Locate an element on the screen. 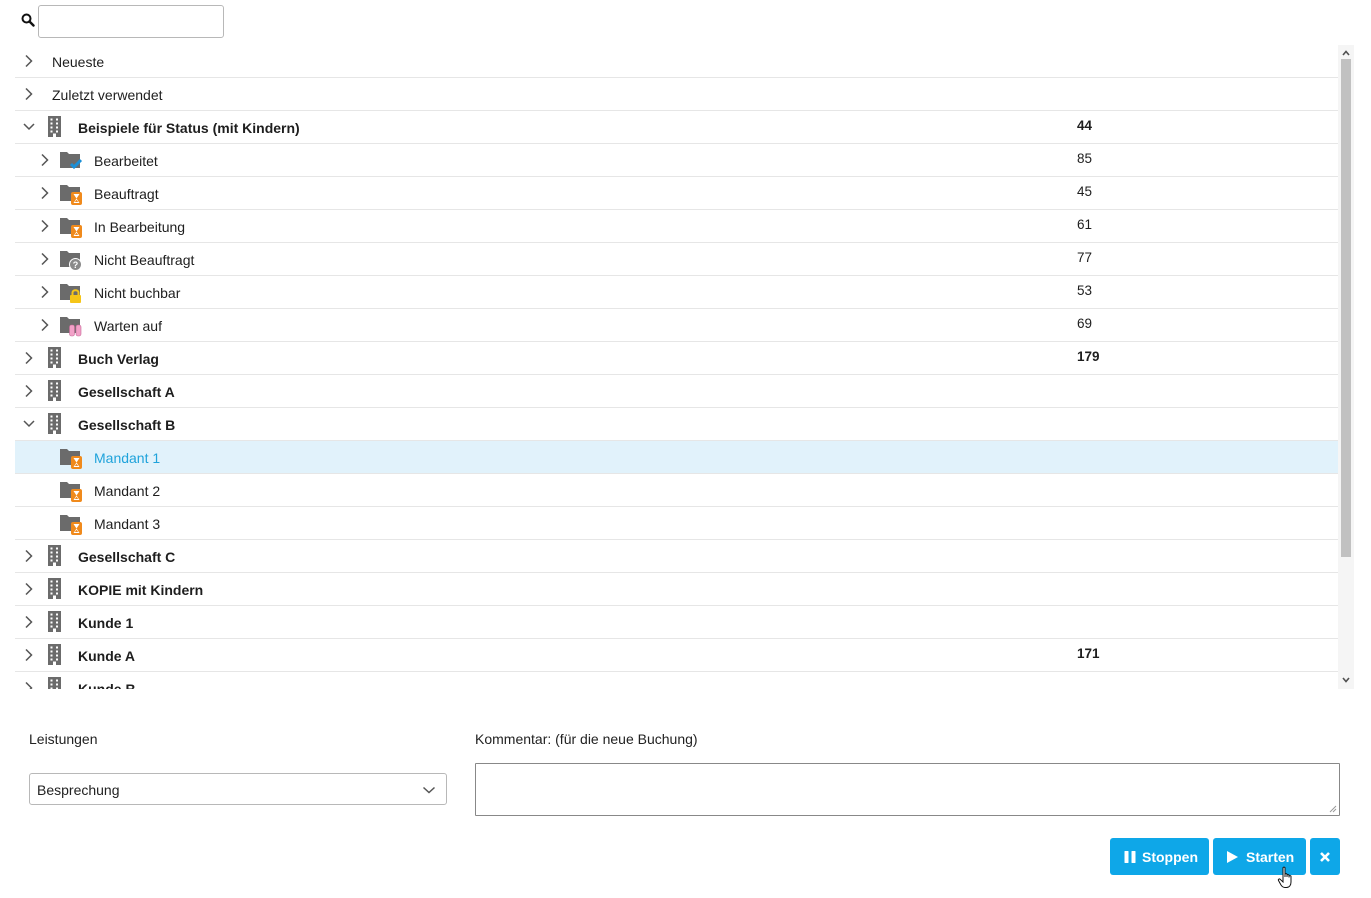 The height and width of the screenshot is (898, 1371). comment-textarea is located at coordinates (907, 789).